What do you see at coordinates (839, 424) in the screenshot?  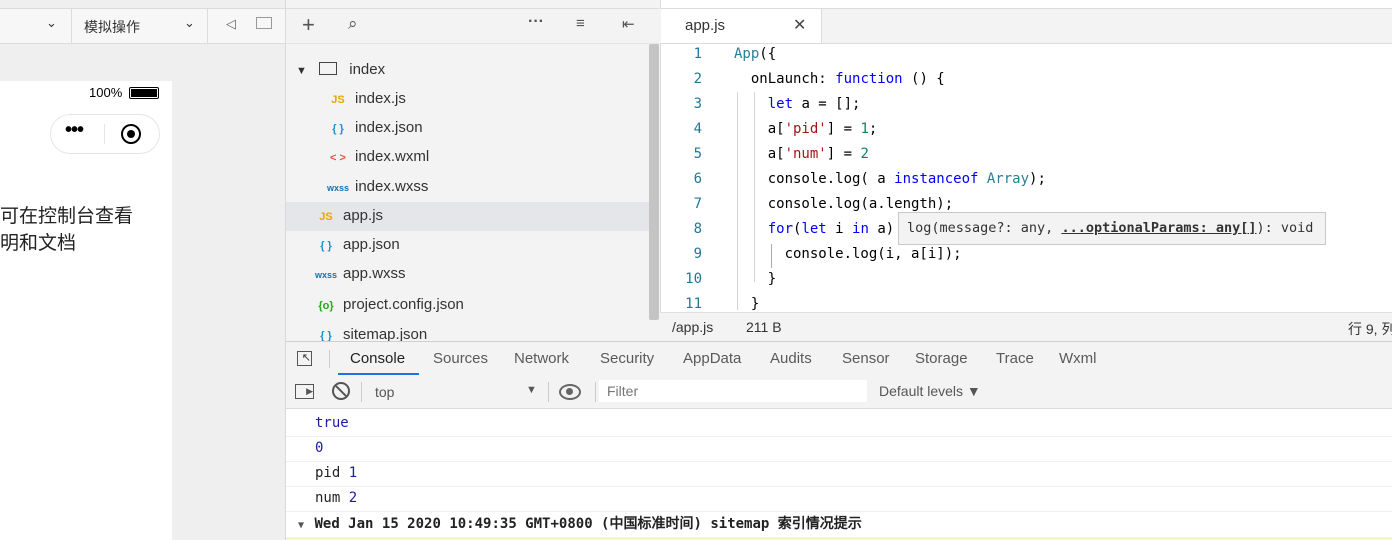 I see `console-log-row: true` at bounding box center [839, 424].